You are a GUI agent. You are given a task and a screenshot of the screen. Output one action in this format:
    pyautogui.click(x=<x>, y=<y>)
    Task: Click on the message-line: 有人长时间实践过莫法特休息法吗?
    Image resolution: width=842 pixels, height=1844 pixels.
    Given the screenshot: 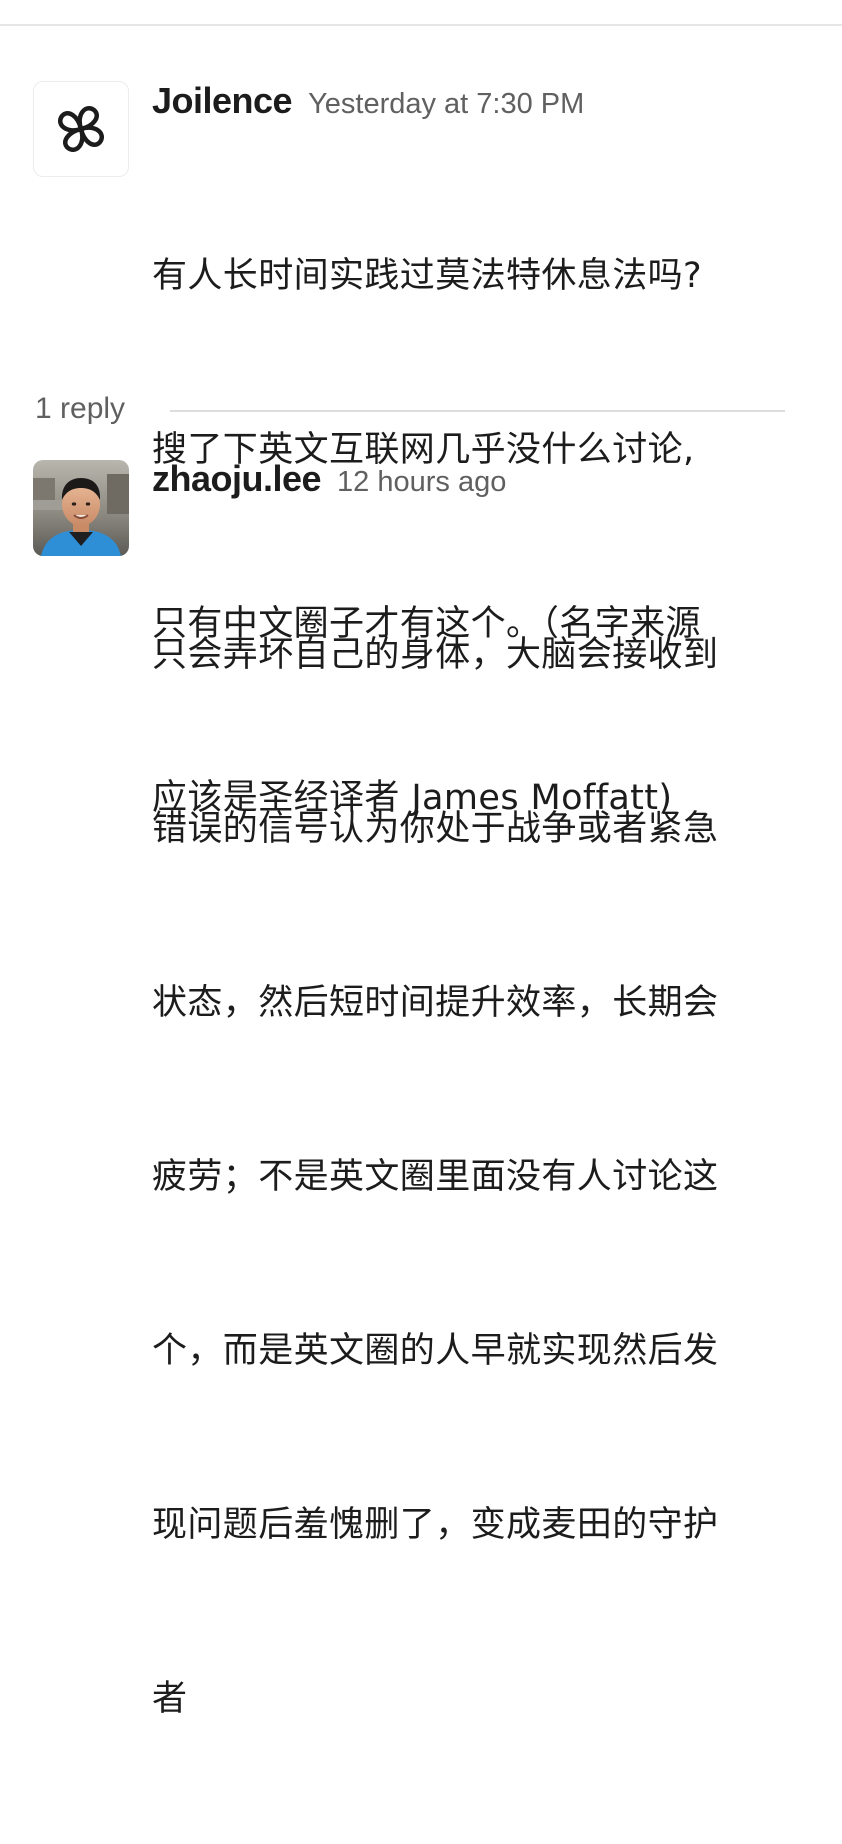 What is the action you would take?
    pyautogui.click(x=427, y=276)
    